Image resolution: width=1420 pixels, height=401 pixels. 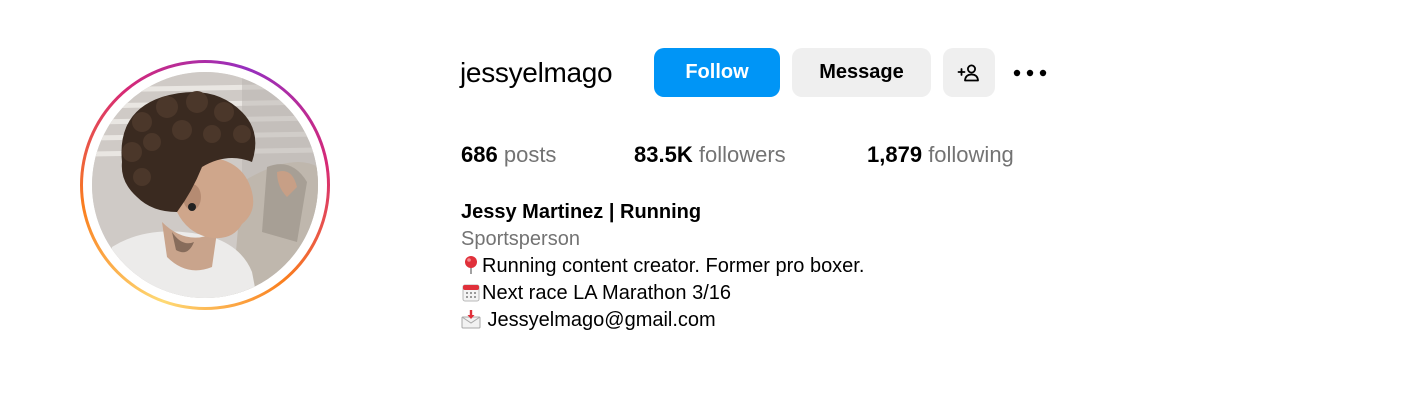 I want to click on full-name: Jessy Martinez | Running, so click(x=581, y=212).